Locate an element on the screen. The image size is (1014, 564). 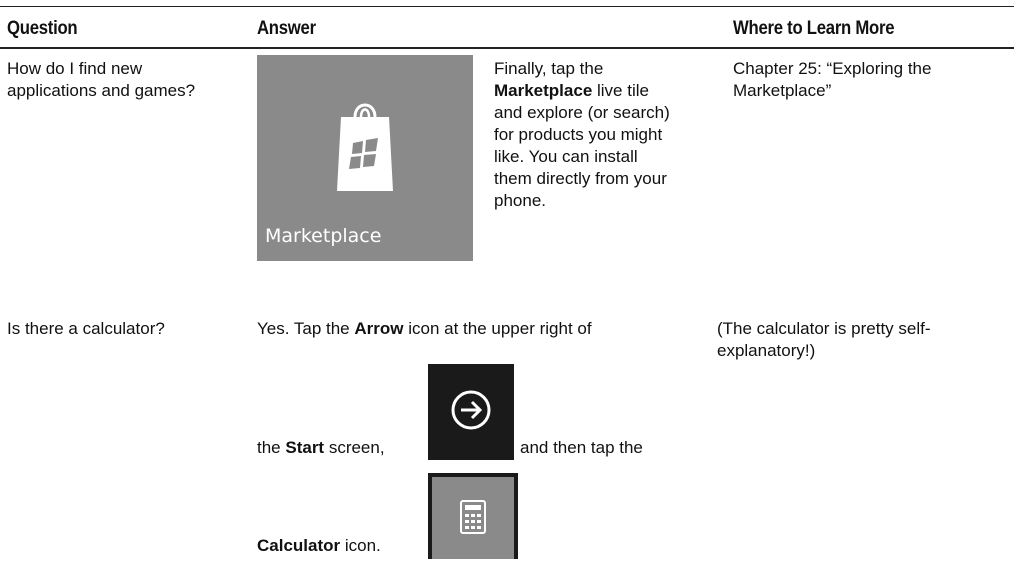
calculator-icon is located at coordinates (473, 517).